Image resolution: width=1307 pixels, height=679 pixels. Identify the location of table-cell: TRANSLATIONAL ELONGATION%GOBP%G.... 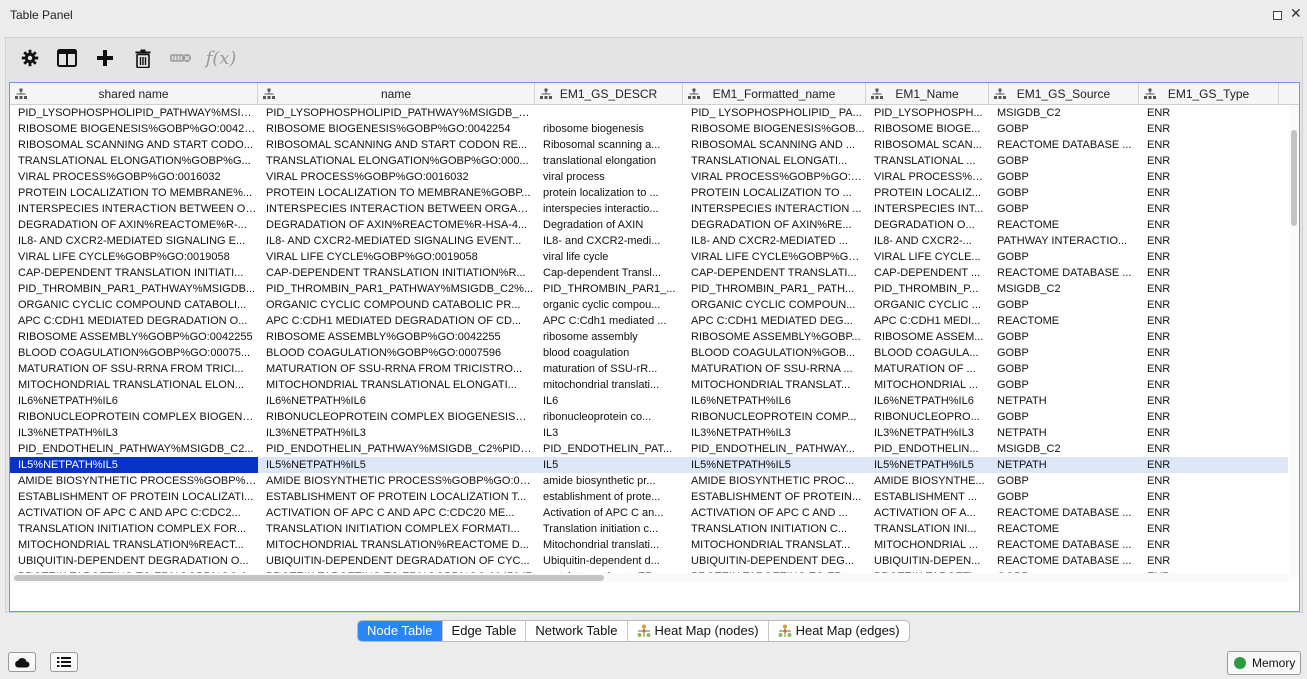
(134, 161).